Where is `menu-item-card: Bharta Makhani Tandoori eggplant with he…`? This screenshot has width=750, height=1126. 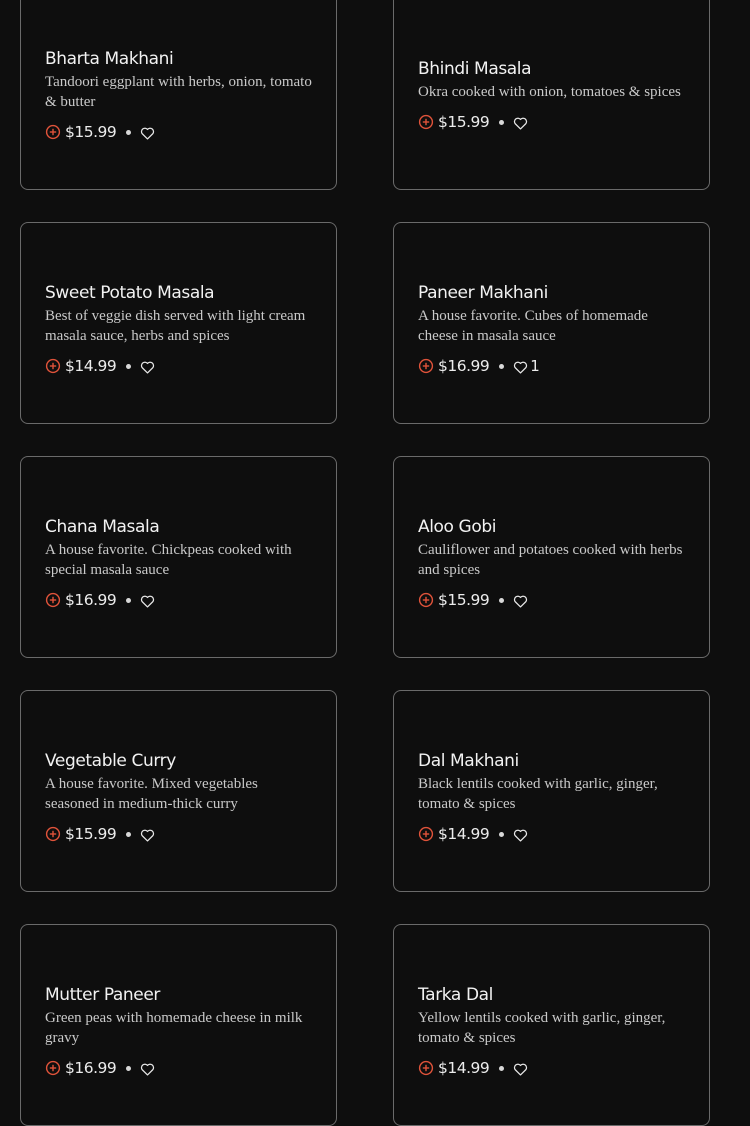
menu-item-card: Bharta Makhani Tandoori eggplant with he… is located at coordinates (178, 95).